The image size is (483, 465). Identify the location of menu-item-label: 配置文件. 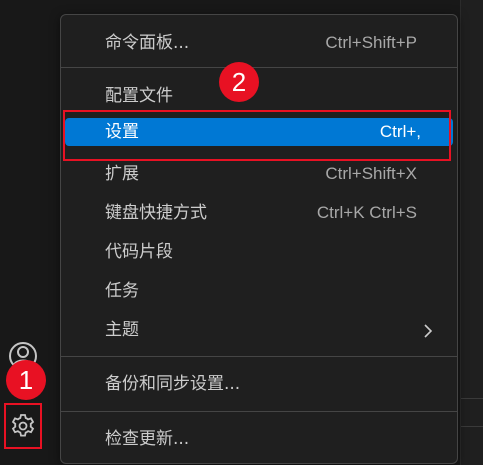
(139, 96).